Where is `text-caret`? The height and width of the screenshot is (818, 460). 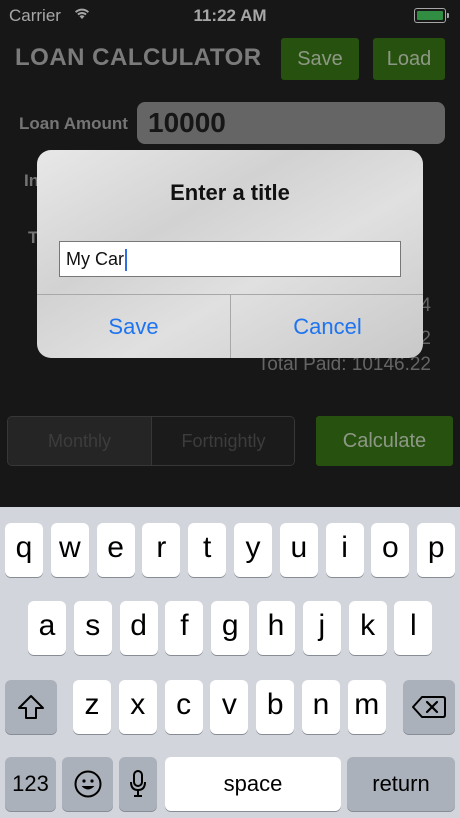 text-caret is located at coordinates (126, 260).